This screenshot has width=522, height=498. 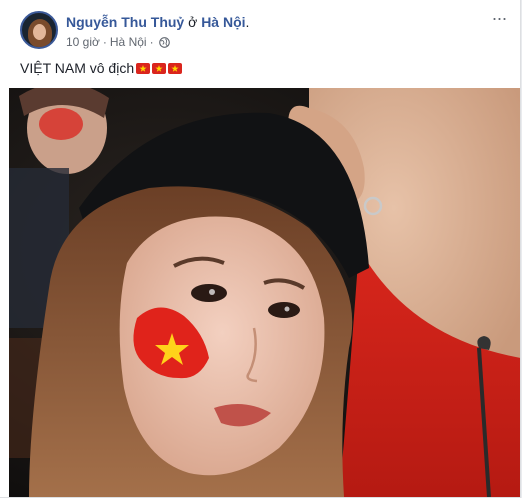 I want to click on more-options-icon: ···, so click(x=499, y=18).